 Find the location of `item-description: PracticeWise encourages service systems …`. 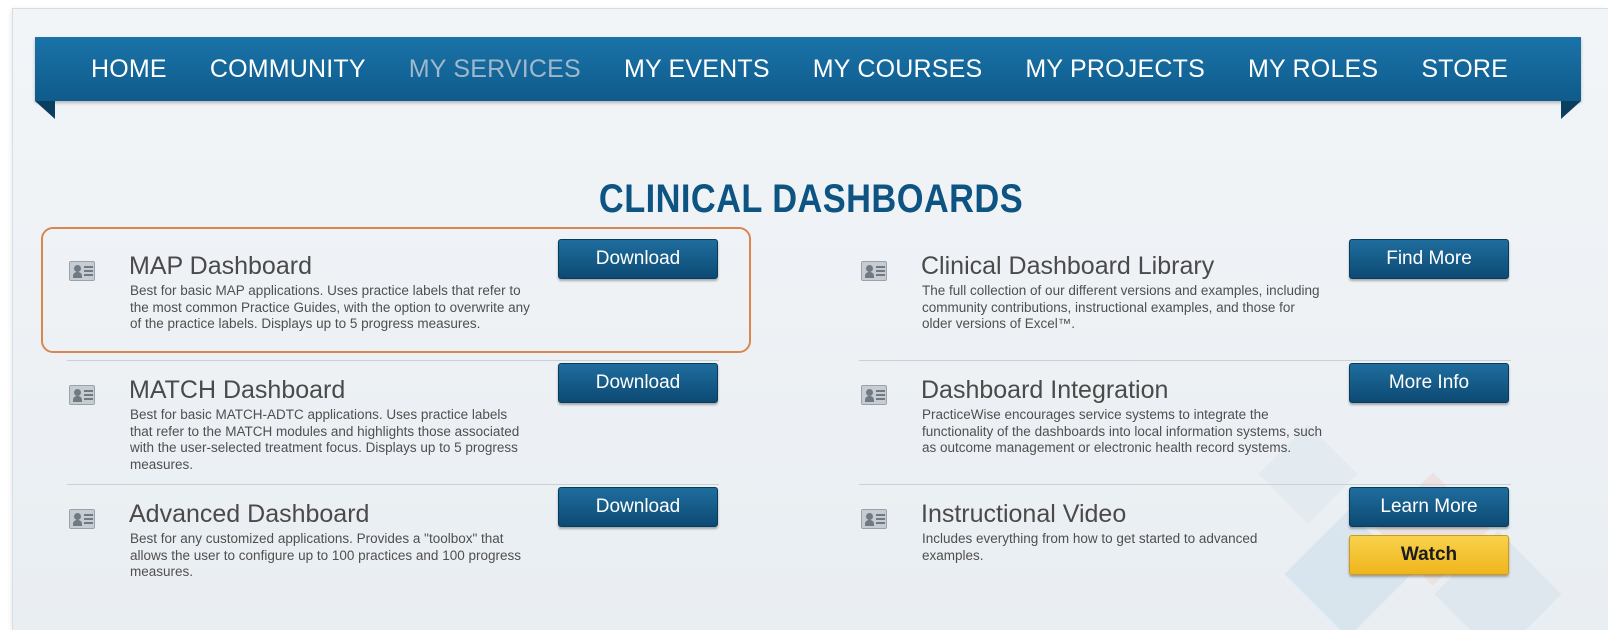

item-description: PracticeWise encourages service systems … is located at coordinates (1122, 431).